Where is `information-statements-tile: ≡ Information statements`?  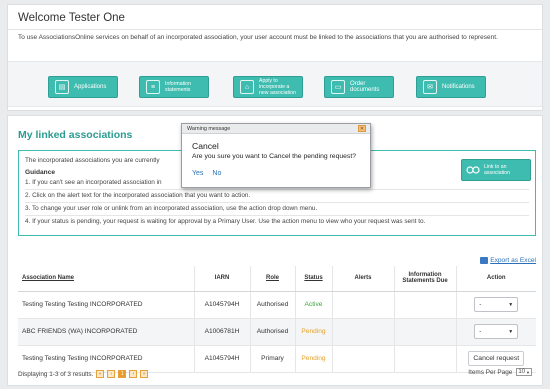 information-statements-tile: ≡ Information statements is located at coordinates (174, 87).